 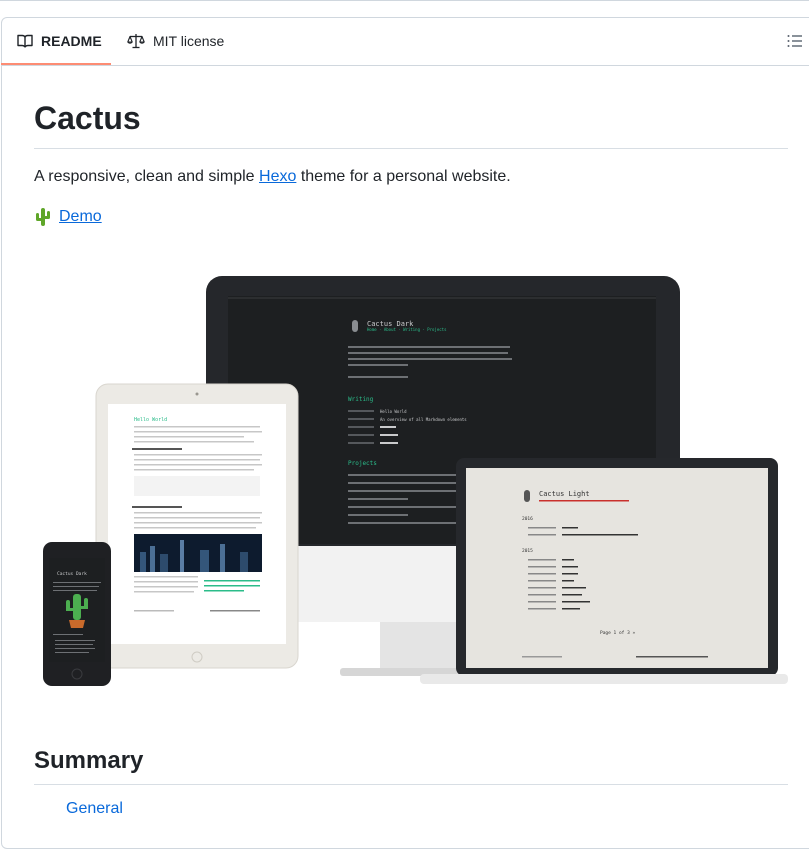 I want to click on light-year-2015: 2015, so click(x=527, y=551).